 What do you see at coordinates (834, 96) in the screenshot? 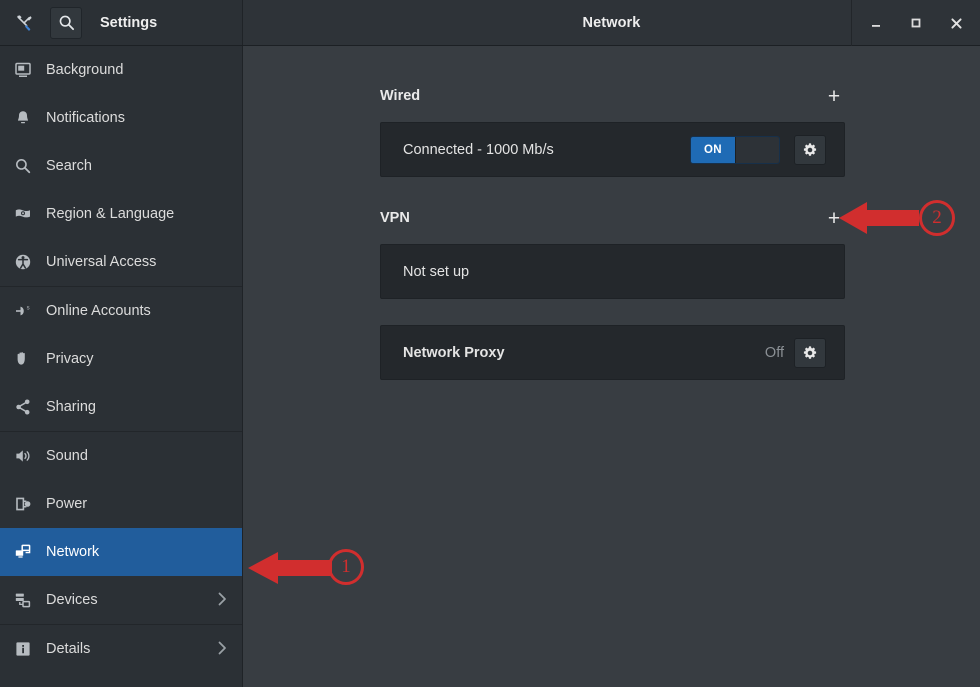
I see `wired-add-button: +` at bounding box center [834, 96].